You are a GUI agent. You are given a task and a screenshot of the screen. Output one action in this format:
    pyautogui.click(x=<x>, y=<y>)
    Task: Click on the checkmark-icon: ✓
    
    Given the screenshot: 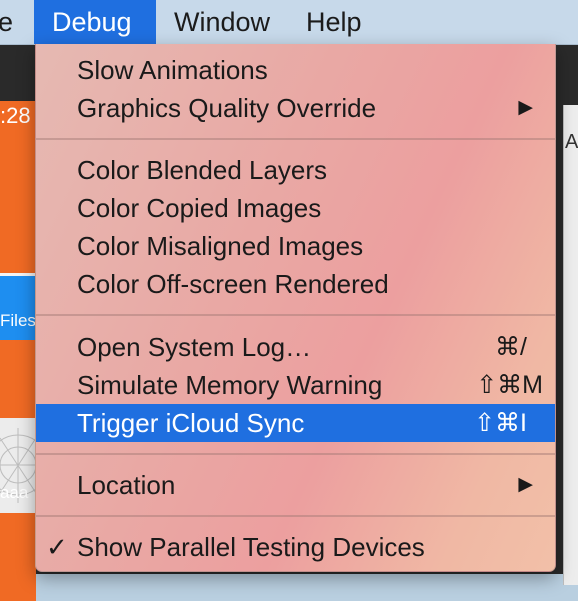 What is the action you would take?
    pyautogui.click(x=57, y=547)
    